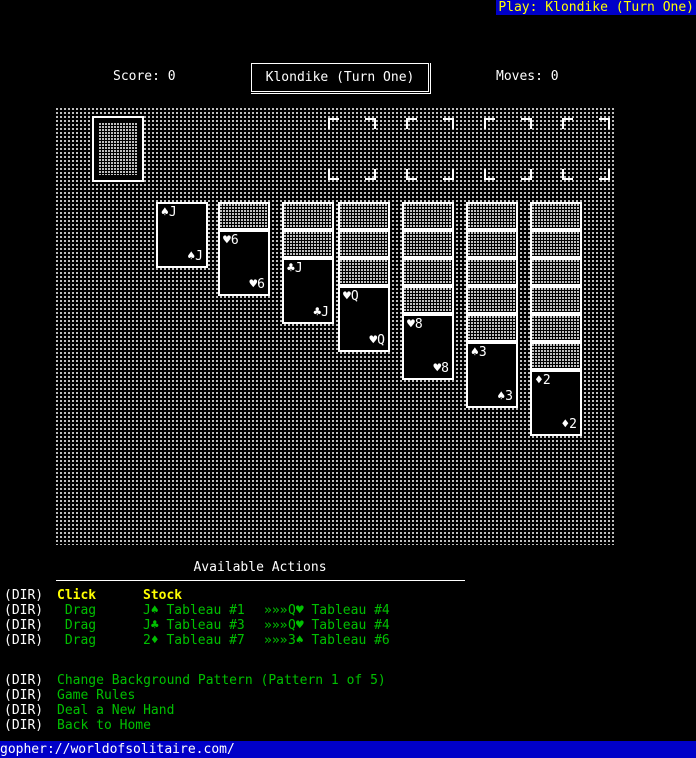 This screenshot has width=696, height=758. What do you see at coordinates (441, 368) in the screenshot?
I see `card-rank-bottom-right: ♥8` at bounding box center [441, 368].